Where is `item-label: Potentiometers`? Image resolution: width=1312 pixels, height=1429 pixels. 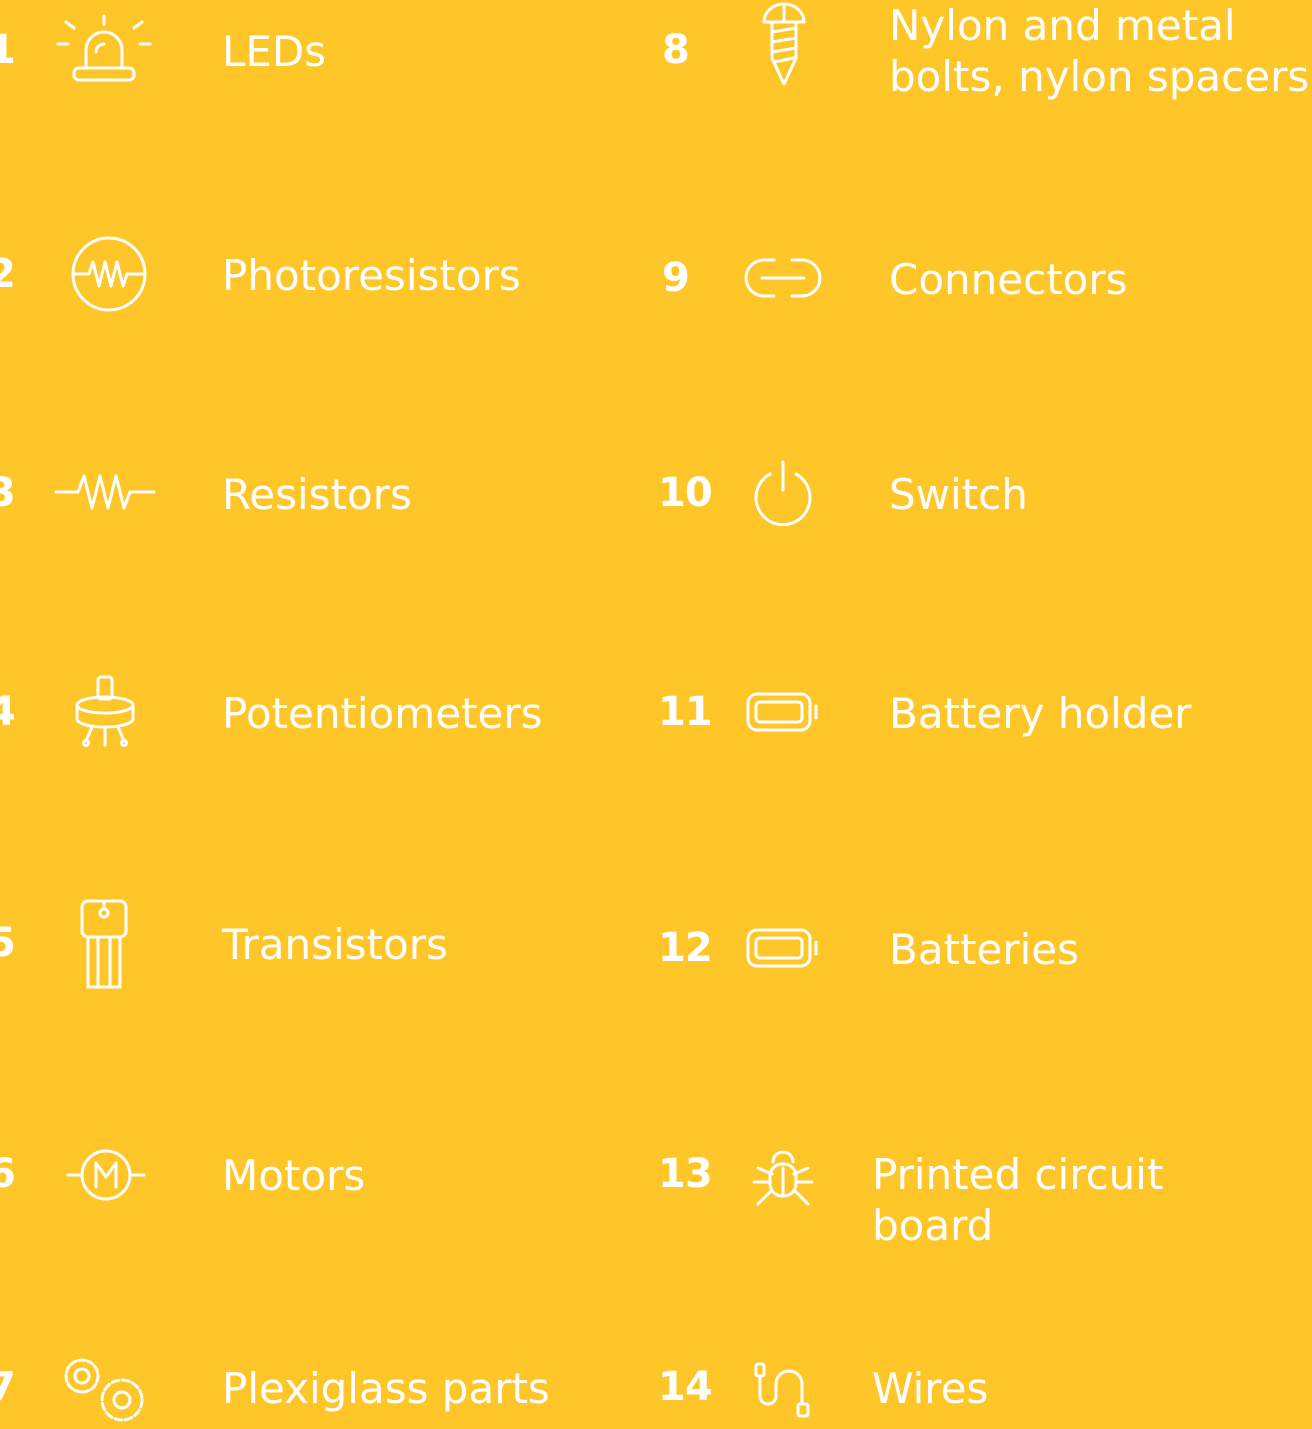
item-label: Potentiometers is located at coordinates (382, 713).